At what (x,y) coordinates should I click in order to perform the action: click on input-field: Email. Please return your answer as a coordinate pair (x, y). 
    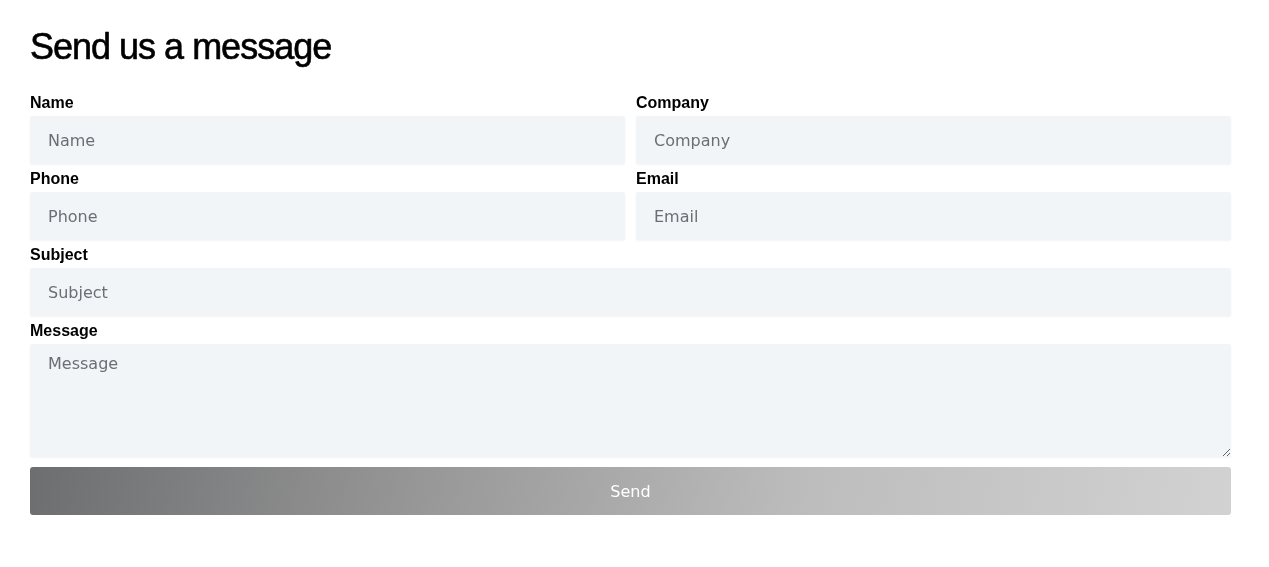
    Looking at the image, I should click on (933, 216).